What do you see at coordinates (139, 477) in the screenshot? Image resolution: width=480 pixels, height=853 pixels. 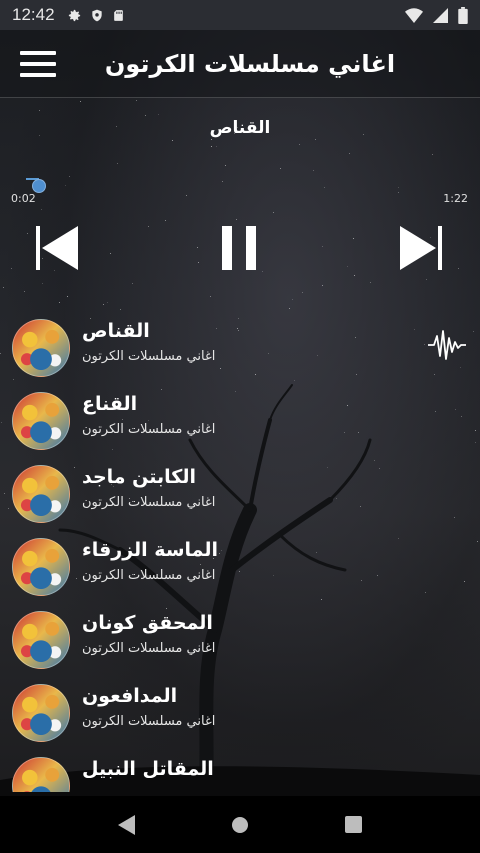 I see `track-title: الكابتن ماجد` at bounding box center [139, 477].